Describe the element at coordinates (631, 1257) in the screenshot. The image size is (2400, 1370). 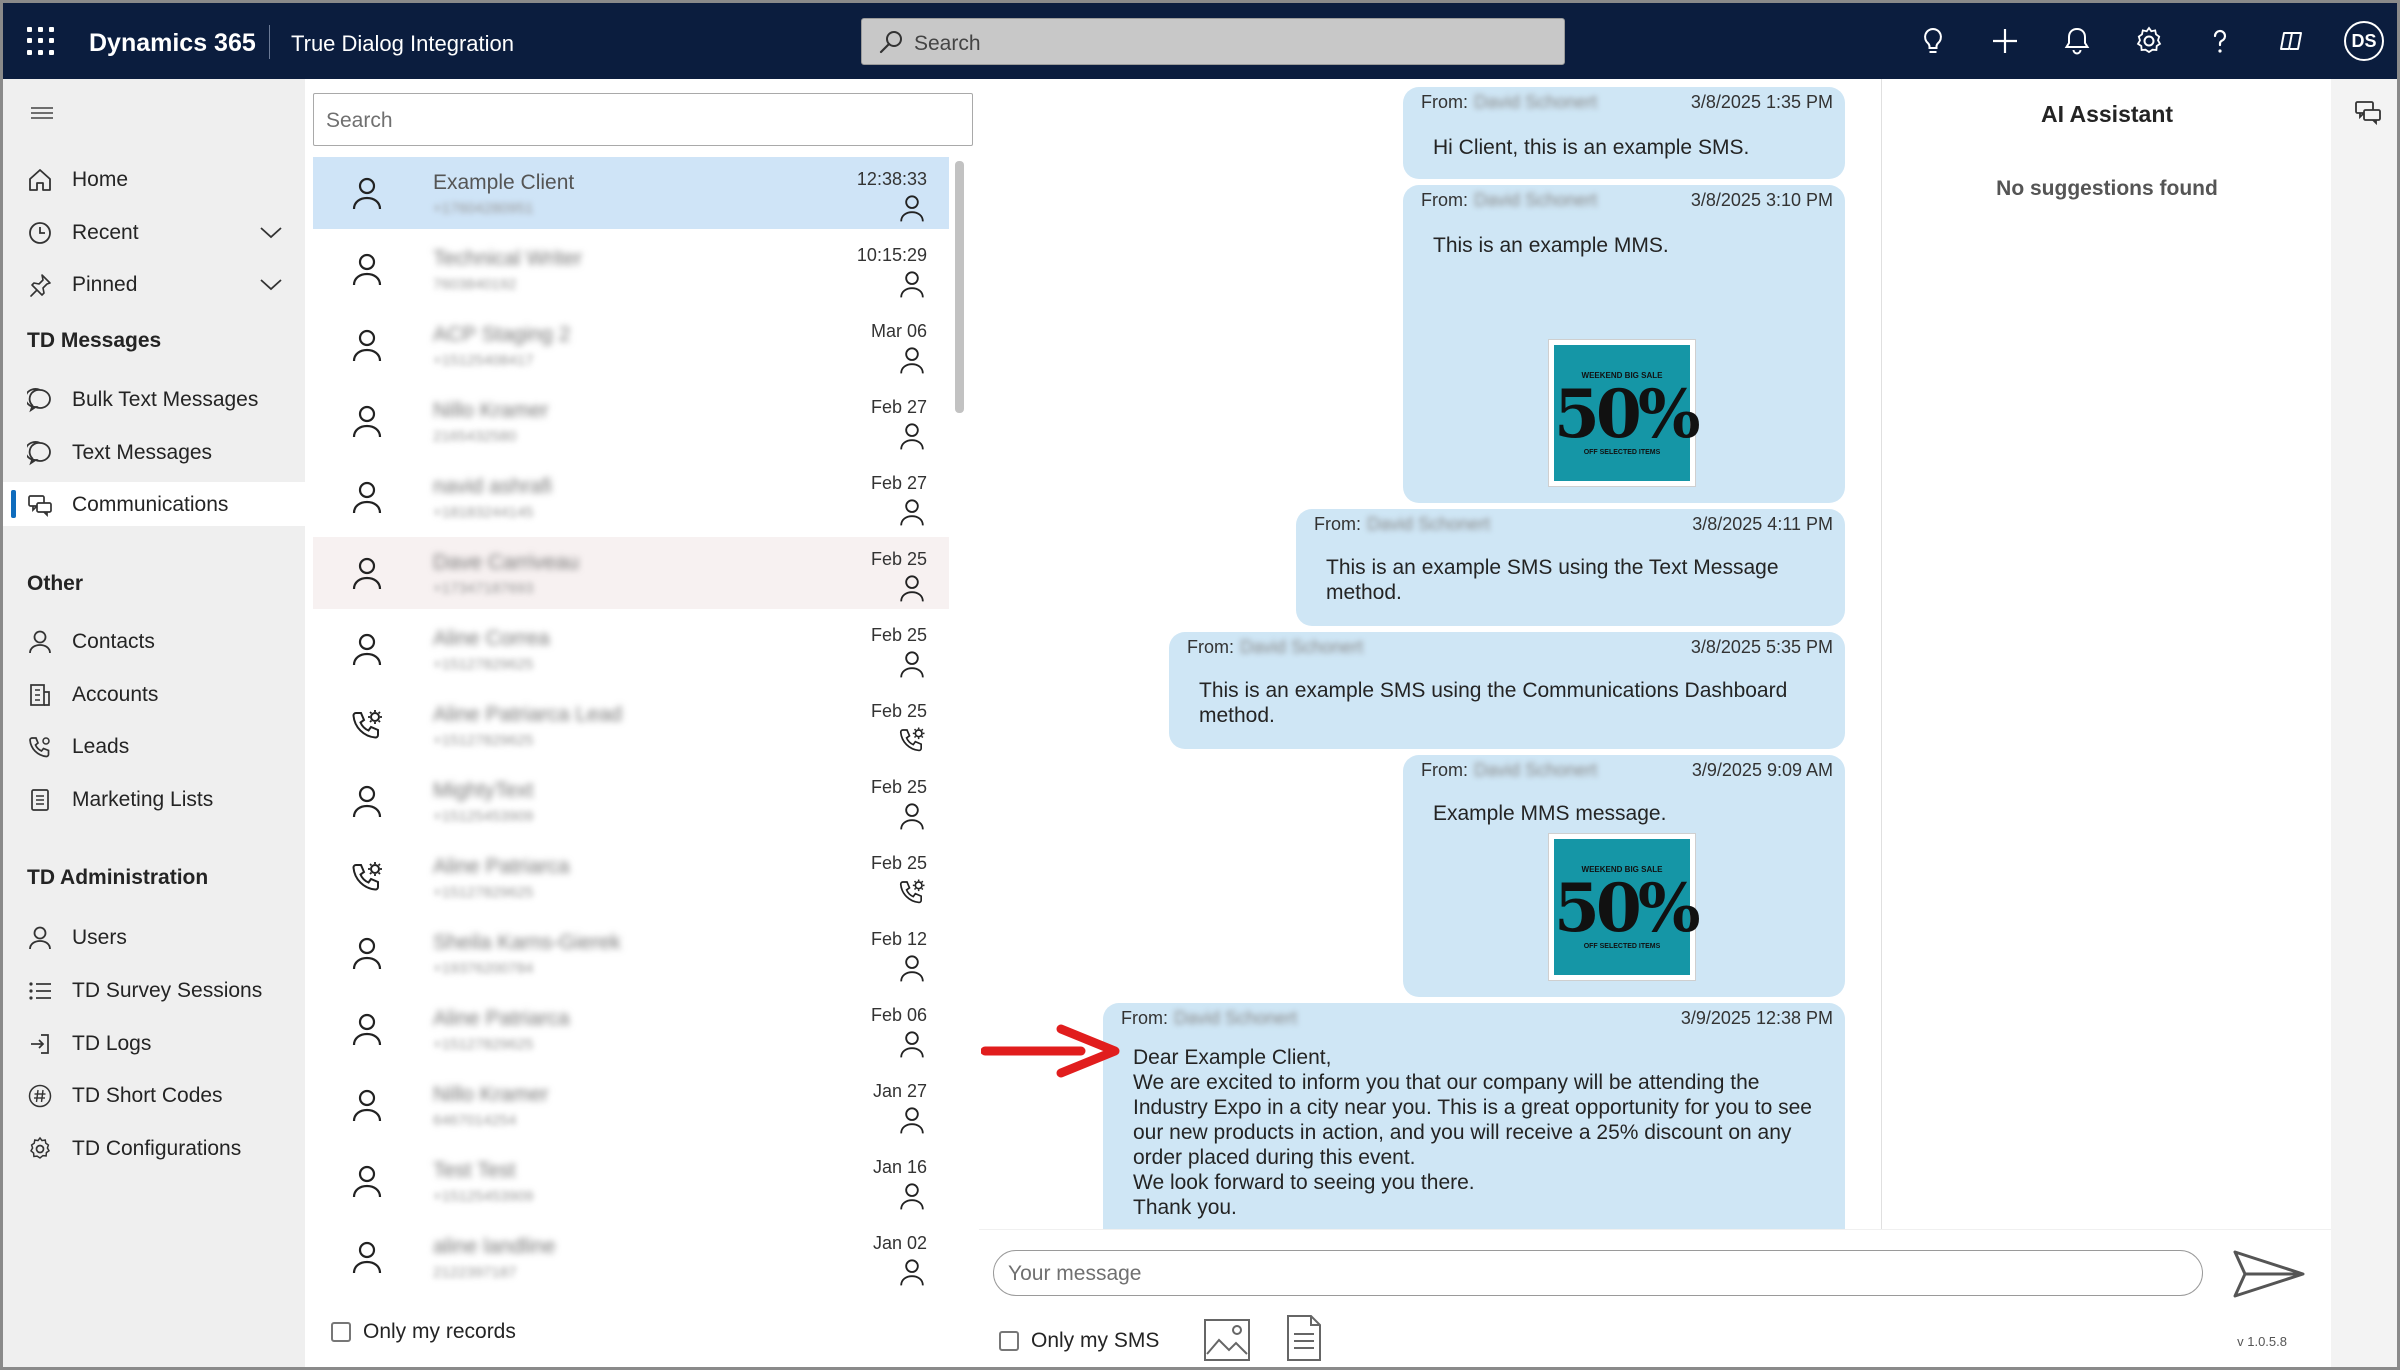
I see `conversation-item: aline landline 2122397187 Jan 02` at that location.